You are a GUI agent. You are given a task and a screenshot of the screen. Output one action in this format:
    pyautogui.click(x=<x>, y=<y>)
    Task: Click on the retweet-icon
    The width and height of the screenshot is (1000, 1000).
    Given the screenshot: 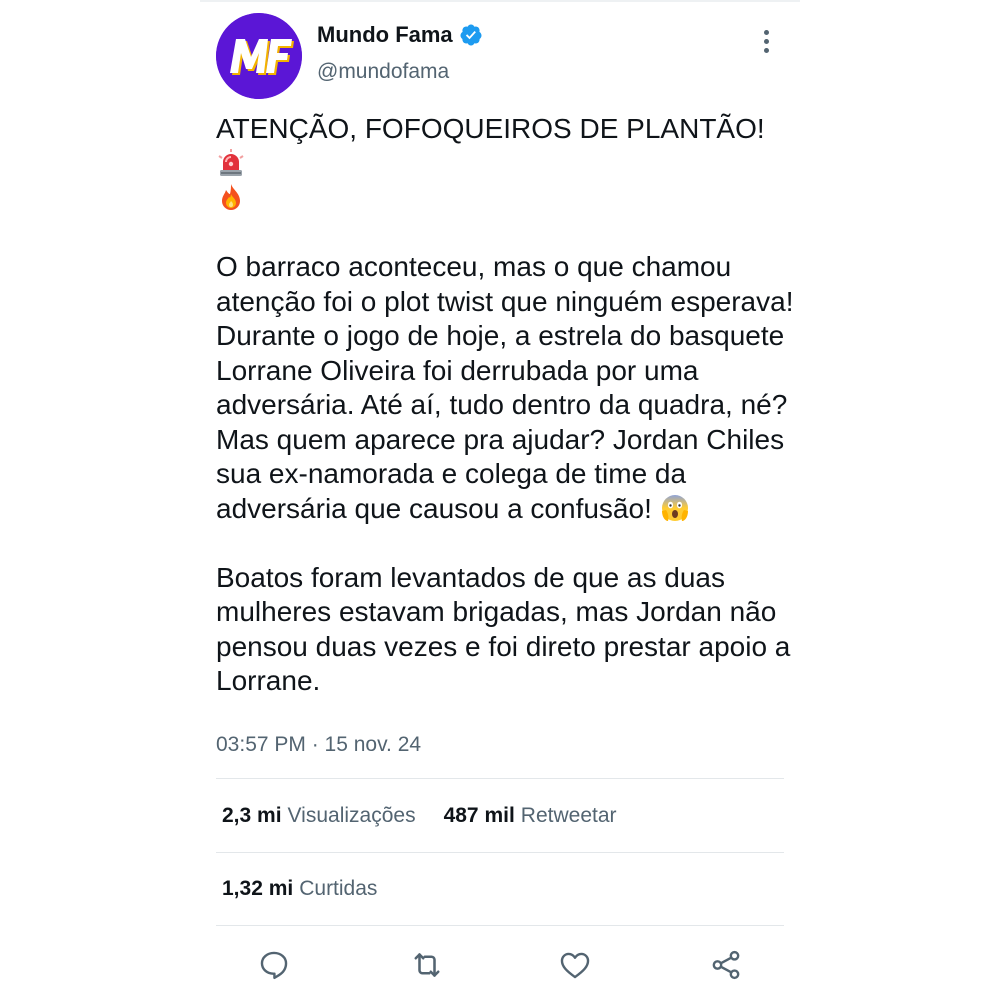 What is the action you would take?
    pyautogui.click(x=427, y=965)
    